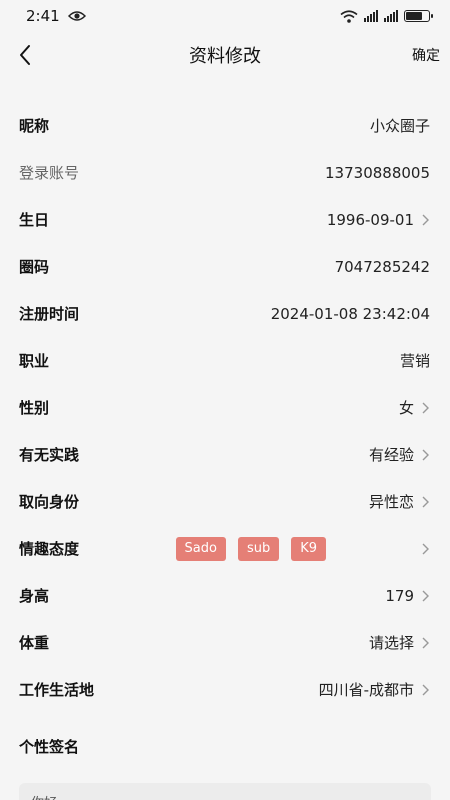 This screenshot has width=450, height=800. What do you see at coordinates (406, 408) in the screenshot?
I see `row-value: 女` at bounding box center [406, 408].